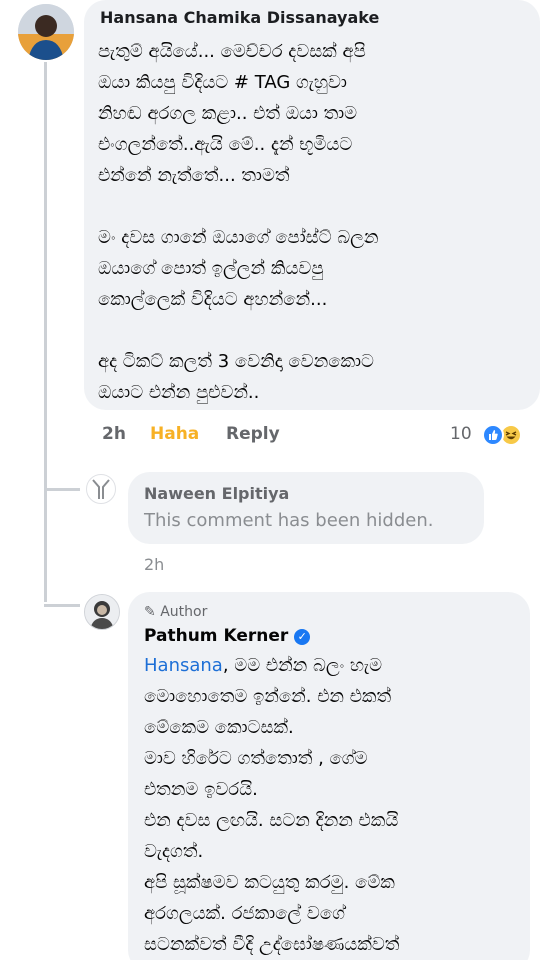  I want to click on comment-author: Naween Elpitiya, so click(216, 493).